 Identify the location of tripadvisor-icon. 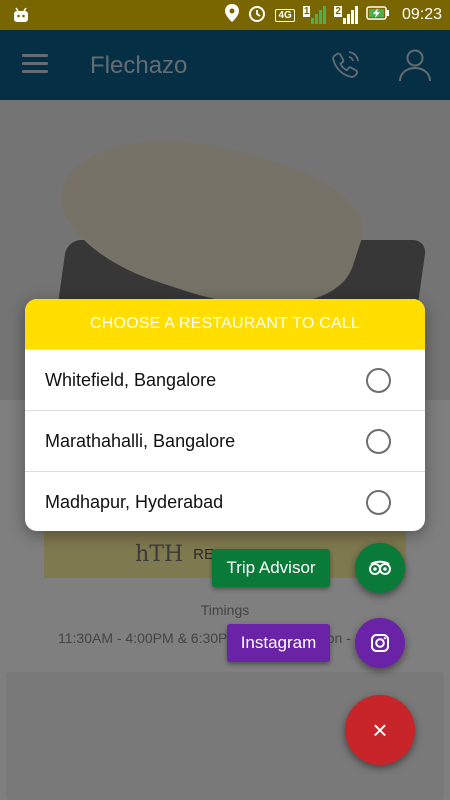
(380, 568).